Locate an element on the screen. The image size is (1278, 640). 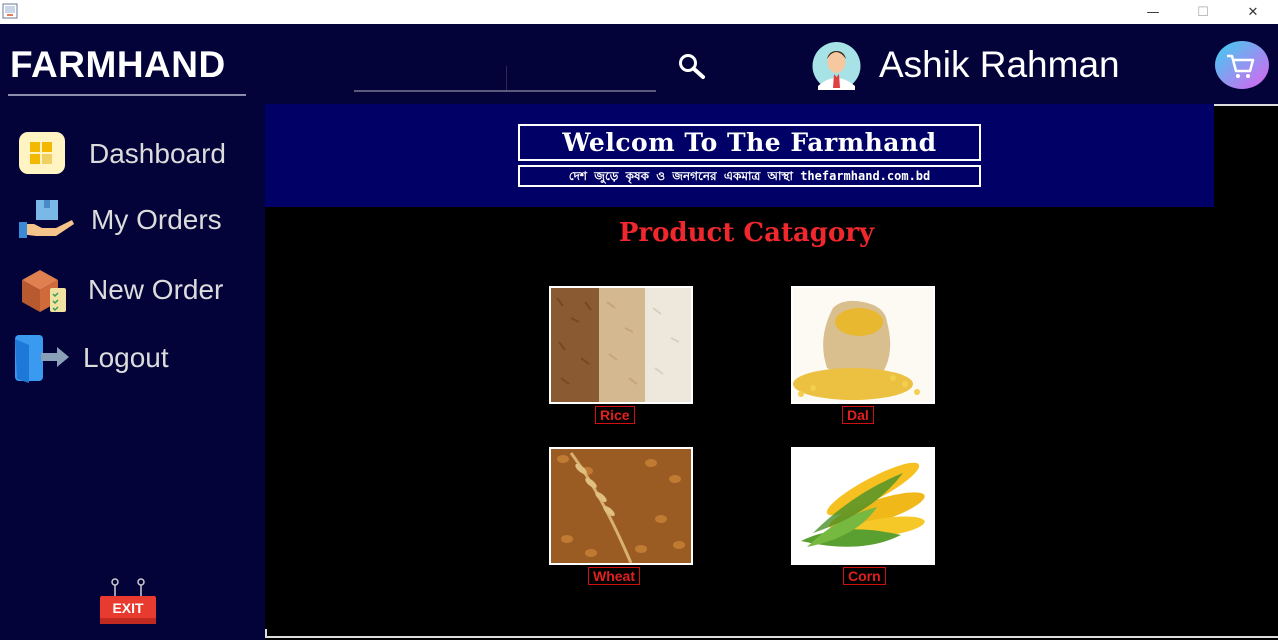
minimize-button: — is located at coordinates (1153, 12).